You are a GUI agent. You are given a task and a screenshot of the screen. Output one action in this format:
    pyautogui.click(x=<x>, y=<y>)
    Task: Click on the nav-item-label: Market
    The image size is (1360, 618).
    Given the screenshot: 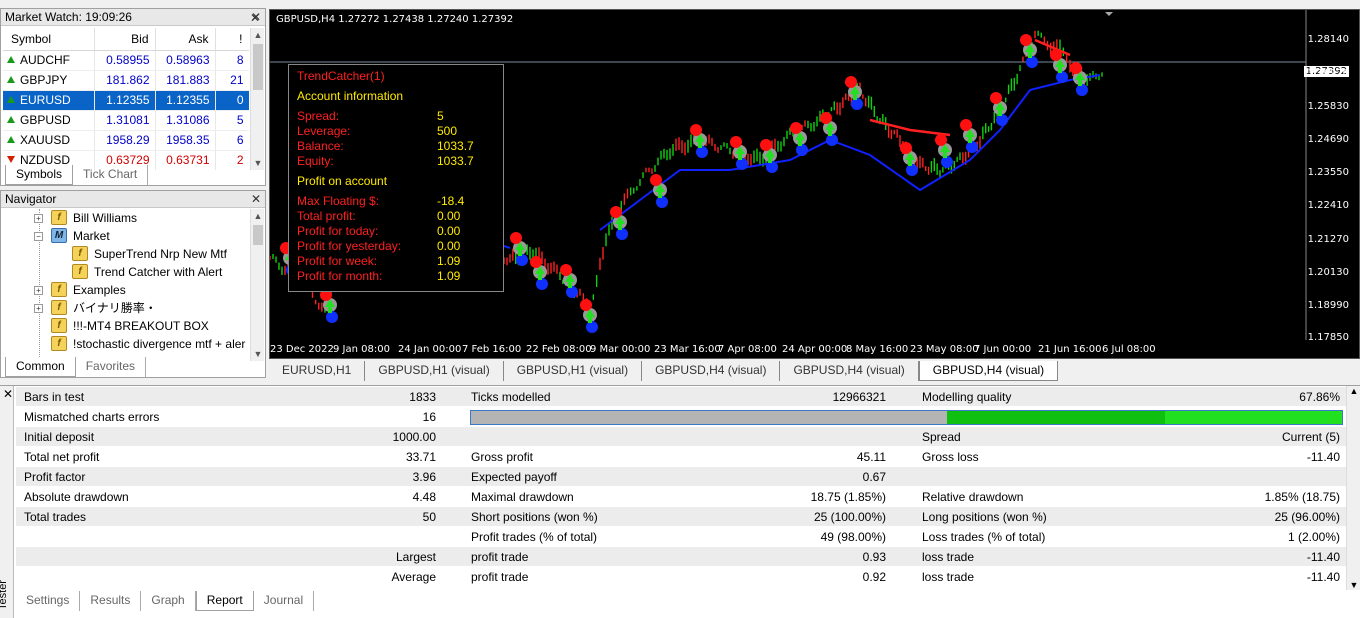 What is the action you would take?
    pyautogui.click(x=91, y=236)
    